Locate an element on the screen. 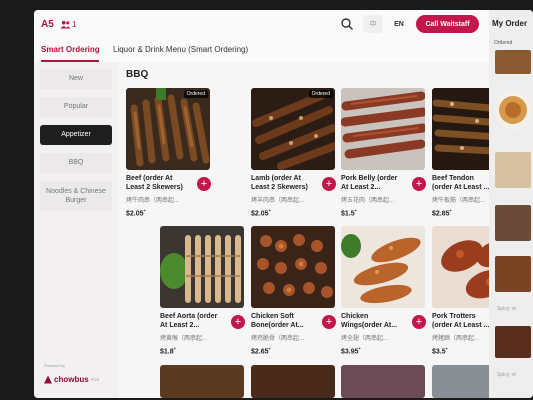  chowbus-brand-sub: POS is located at coordinates (95, 379).